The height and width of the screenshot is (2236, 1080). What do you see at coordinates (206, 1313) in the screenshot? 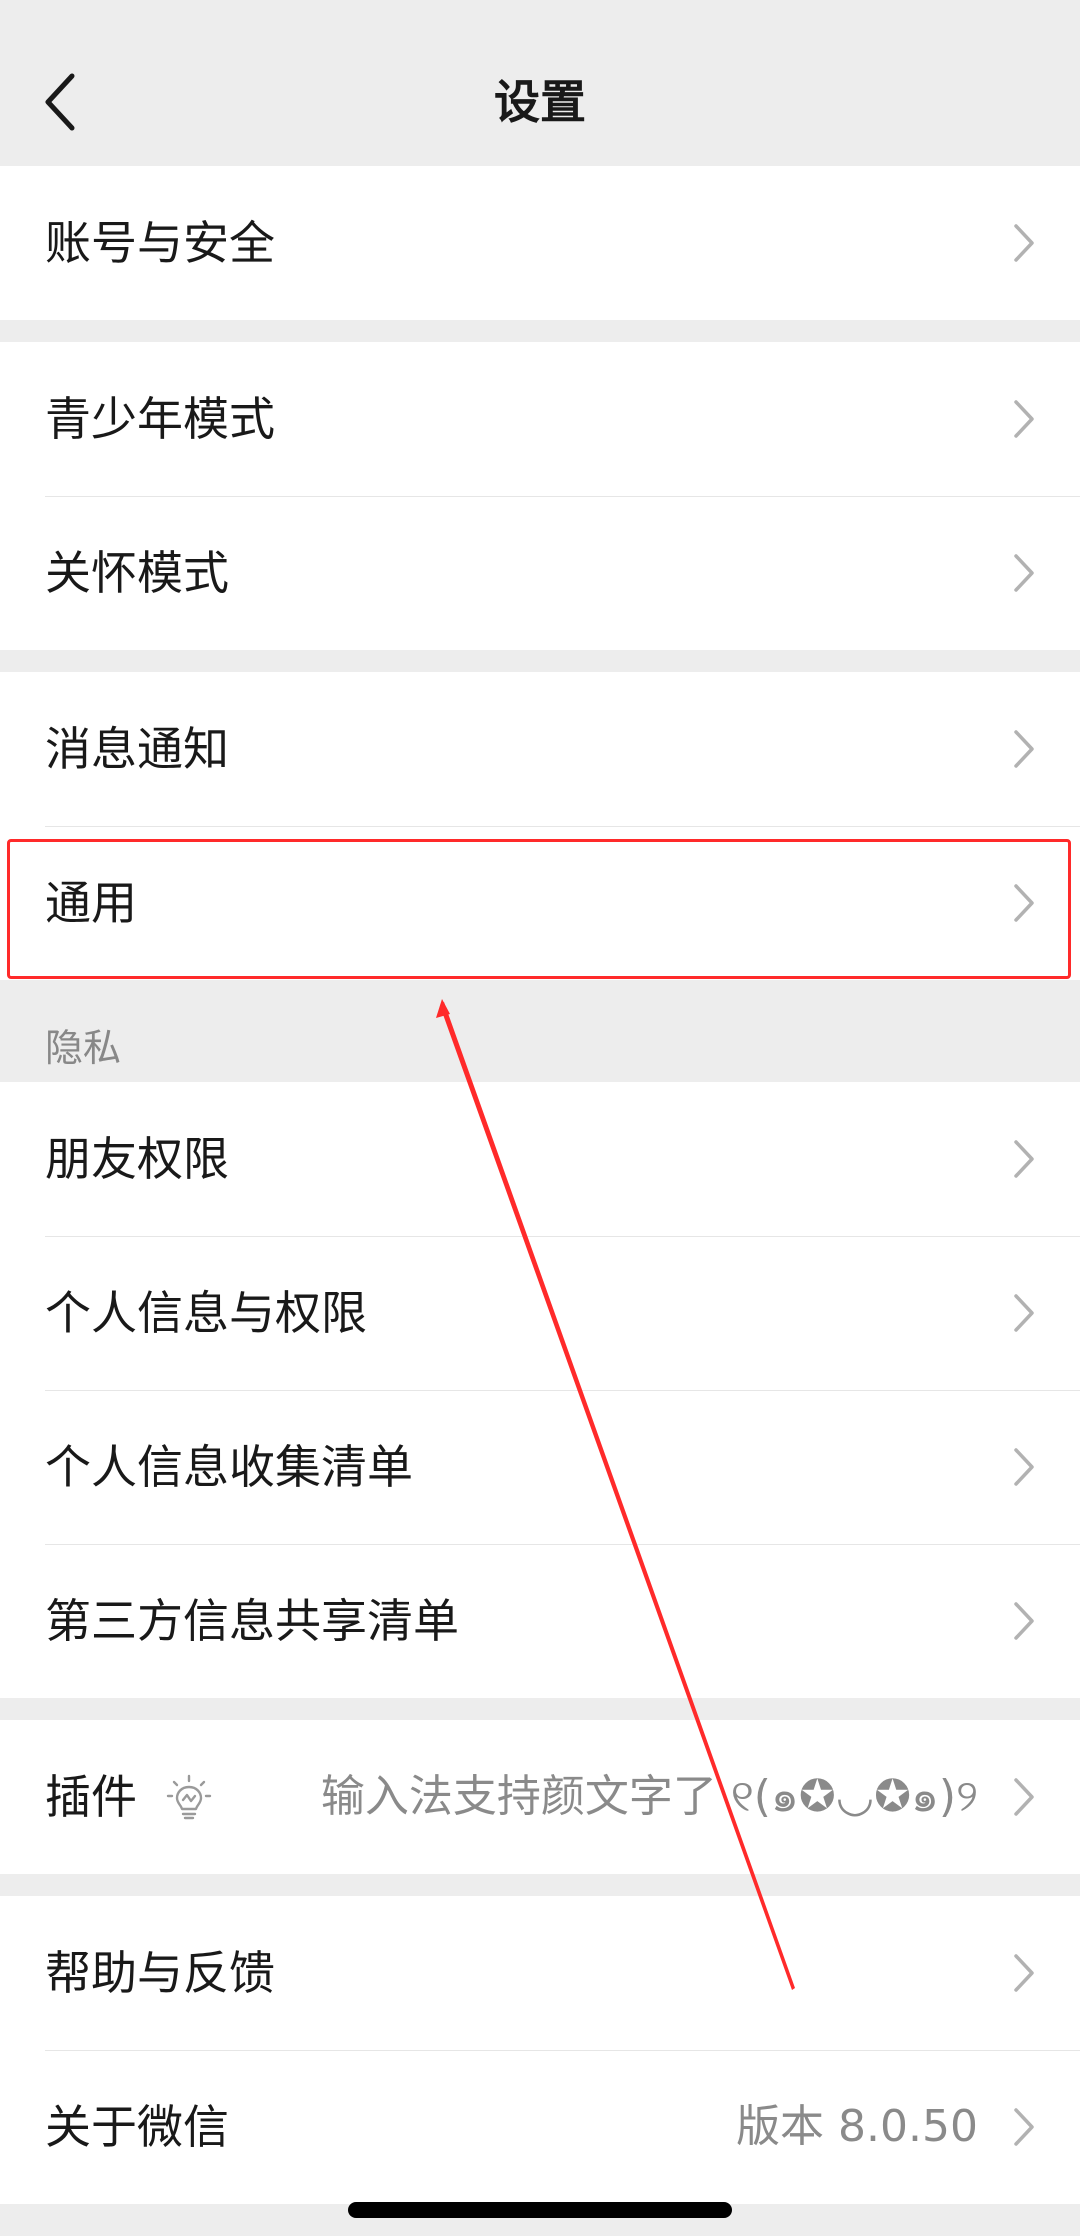
I see `settings-item-label: 个人信息与权限` at bounding box center [206, 1313].